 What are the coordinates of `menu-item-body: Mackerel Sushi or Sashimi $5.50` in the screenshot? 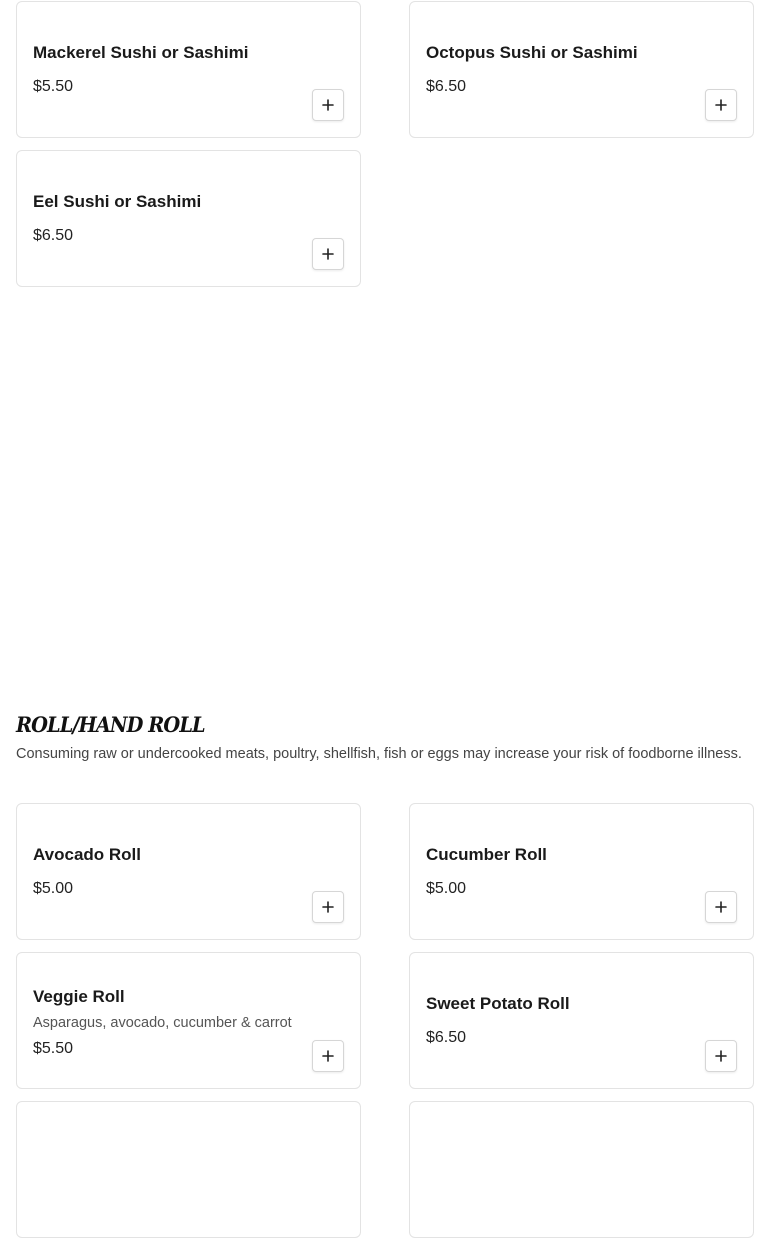 It's located at (166, 69).